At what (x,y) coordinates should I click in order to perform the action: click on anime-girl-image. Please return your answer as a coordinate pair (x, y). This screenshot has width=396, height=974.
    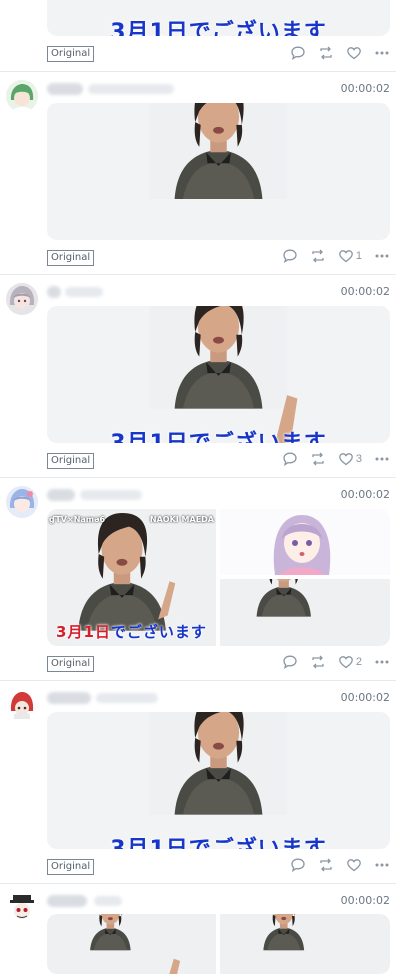
    Looking at the image, I should click on (305, 542).